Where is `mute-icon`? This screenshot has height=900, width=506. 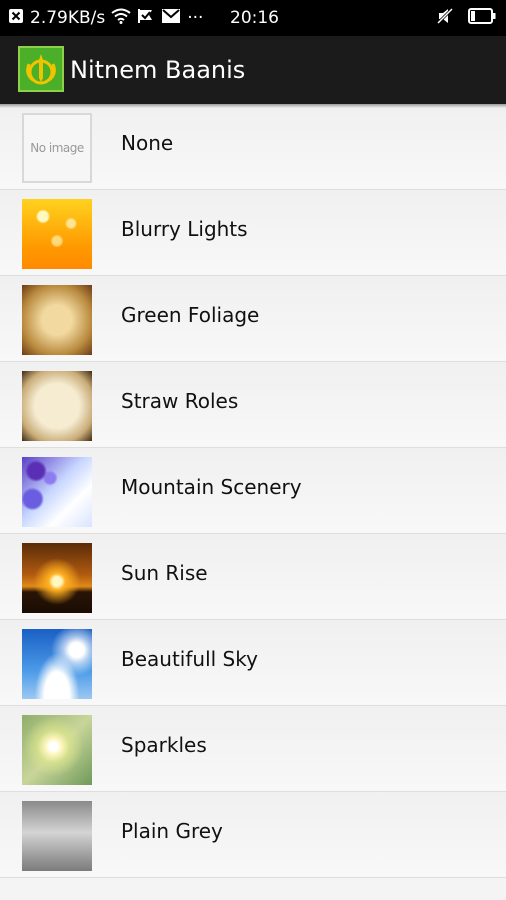 mute-icon is located at coordinates (445, 18).